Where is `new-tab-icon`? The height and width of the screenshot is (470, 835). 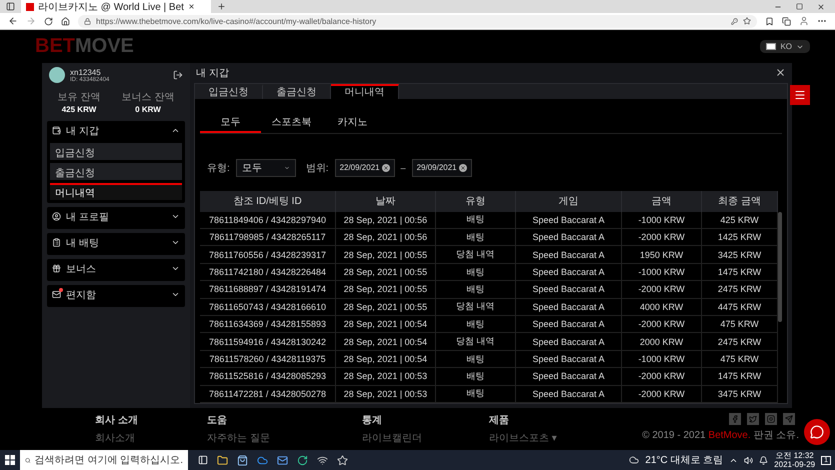
new-tab-icon is located at coordinates (221, 6).